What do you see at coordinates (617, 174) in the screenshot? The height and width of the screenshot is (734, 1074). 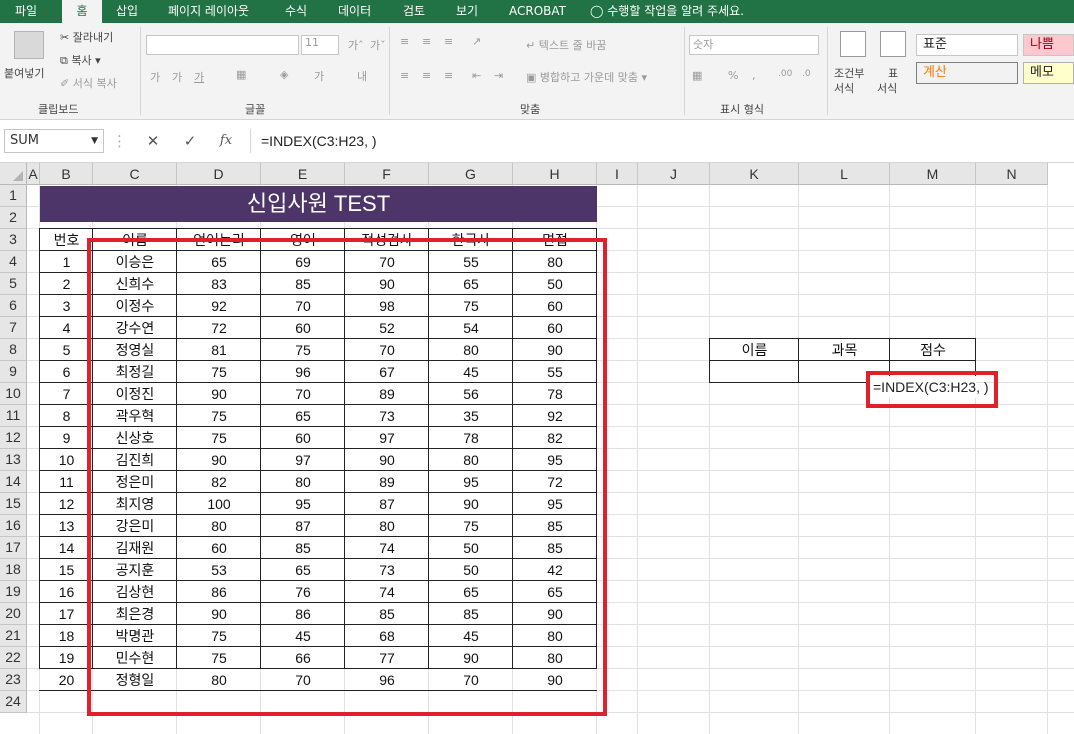 I see `column-header-i: I` at bounding box center [617, 174].